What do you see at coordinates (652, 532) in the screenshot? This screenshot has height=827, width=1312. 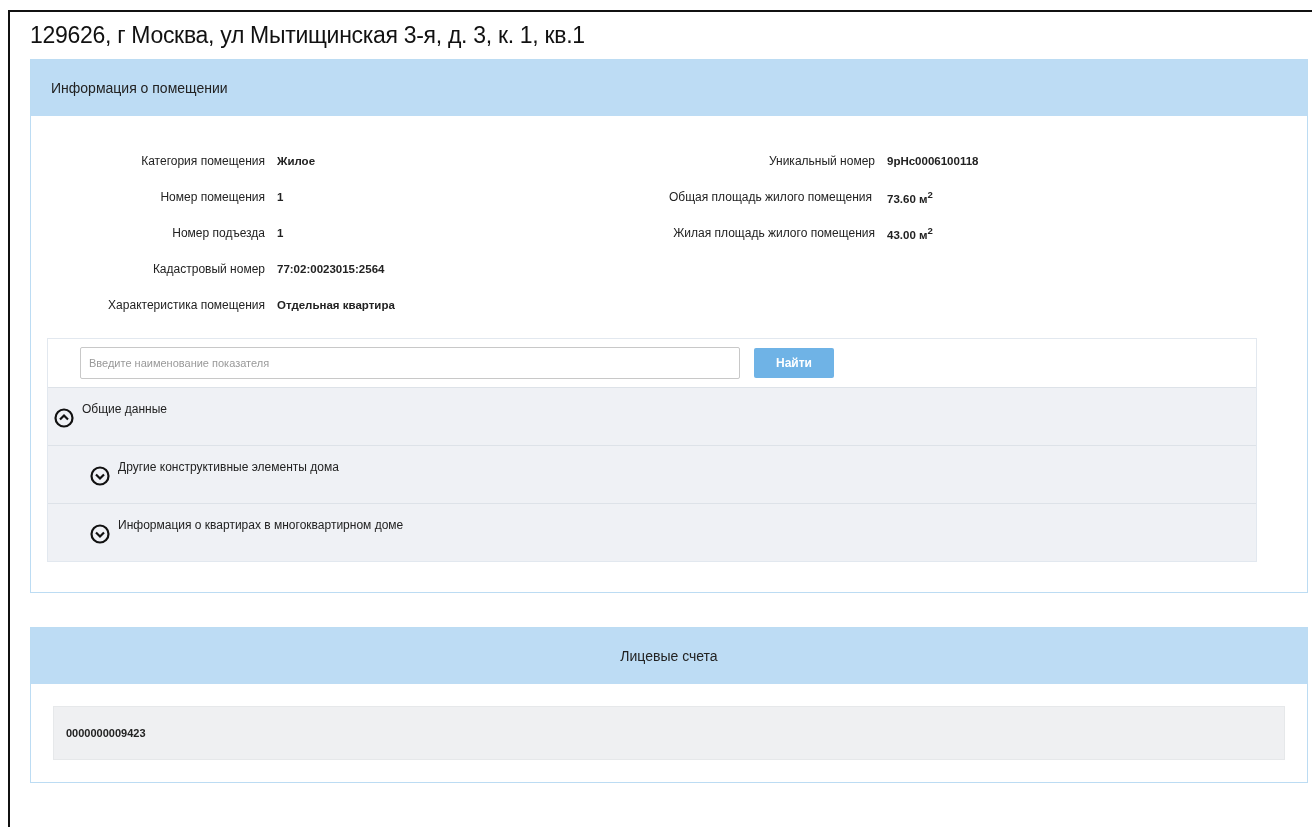 I see `tree-row: Информация о квартирах в многоквартирном доме` at bounding box center [652, 532].